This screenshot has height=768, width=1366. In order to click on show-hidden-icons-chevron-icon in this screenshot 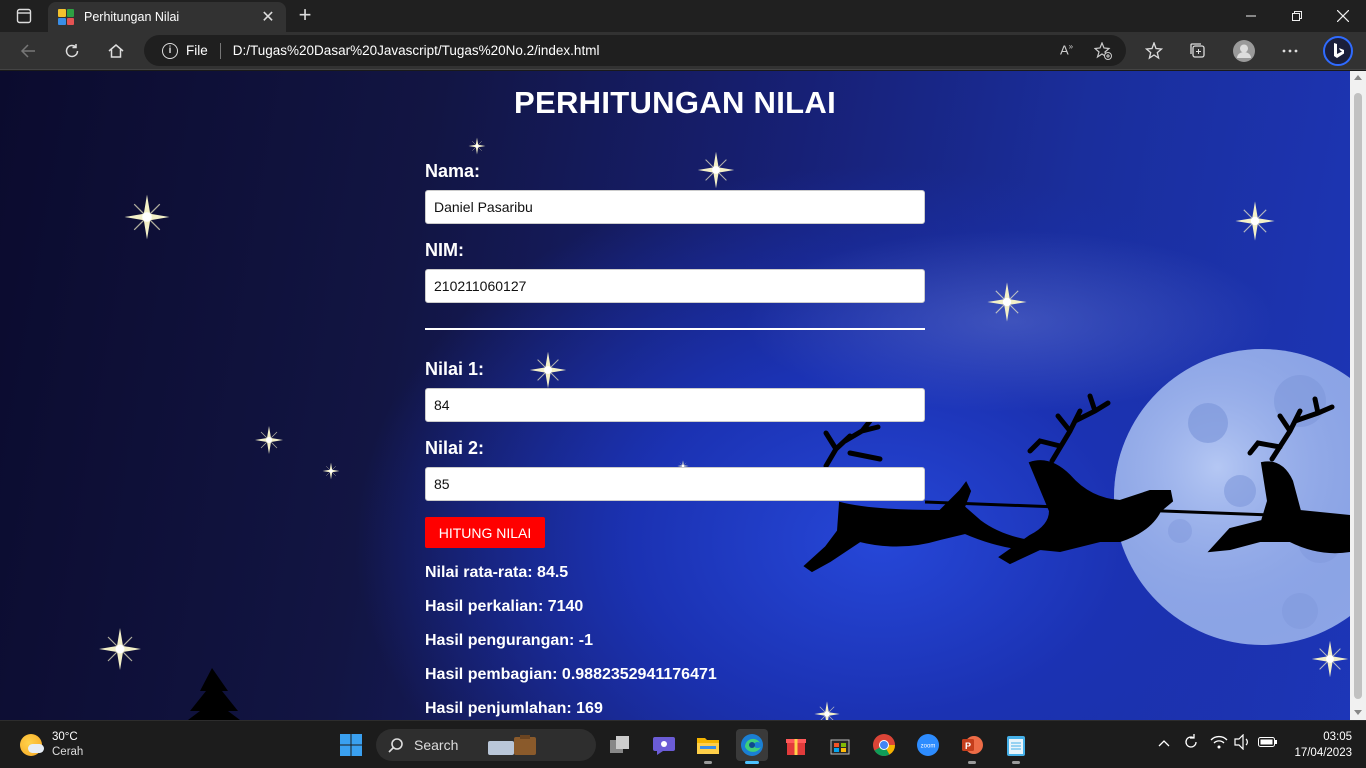, I will do `click(1164, 742)`.